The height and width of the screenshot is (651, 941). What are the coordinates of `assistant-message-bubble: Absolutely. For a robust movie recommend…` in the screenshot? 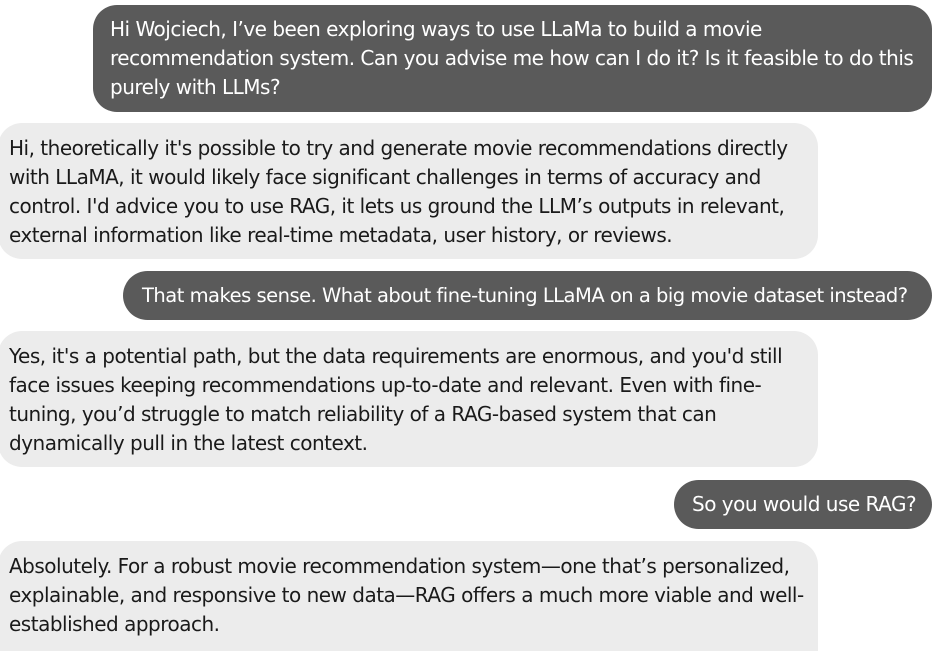 It's located at (409, 596).